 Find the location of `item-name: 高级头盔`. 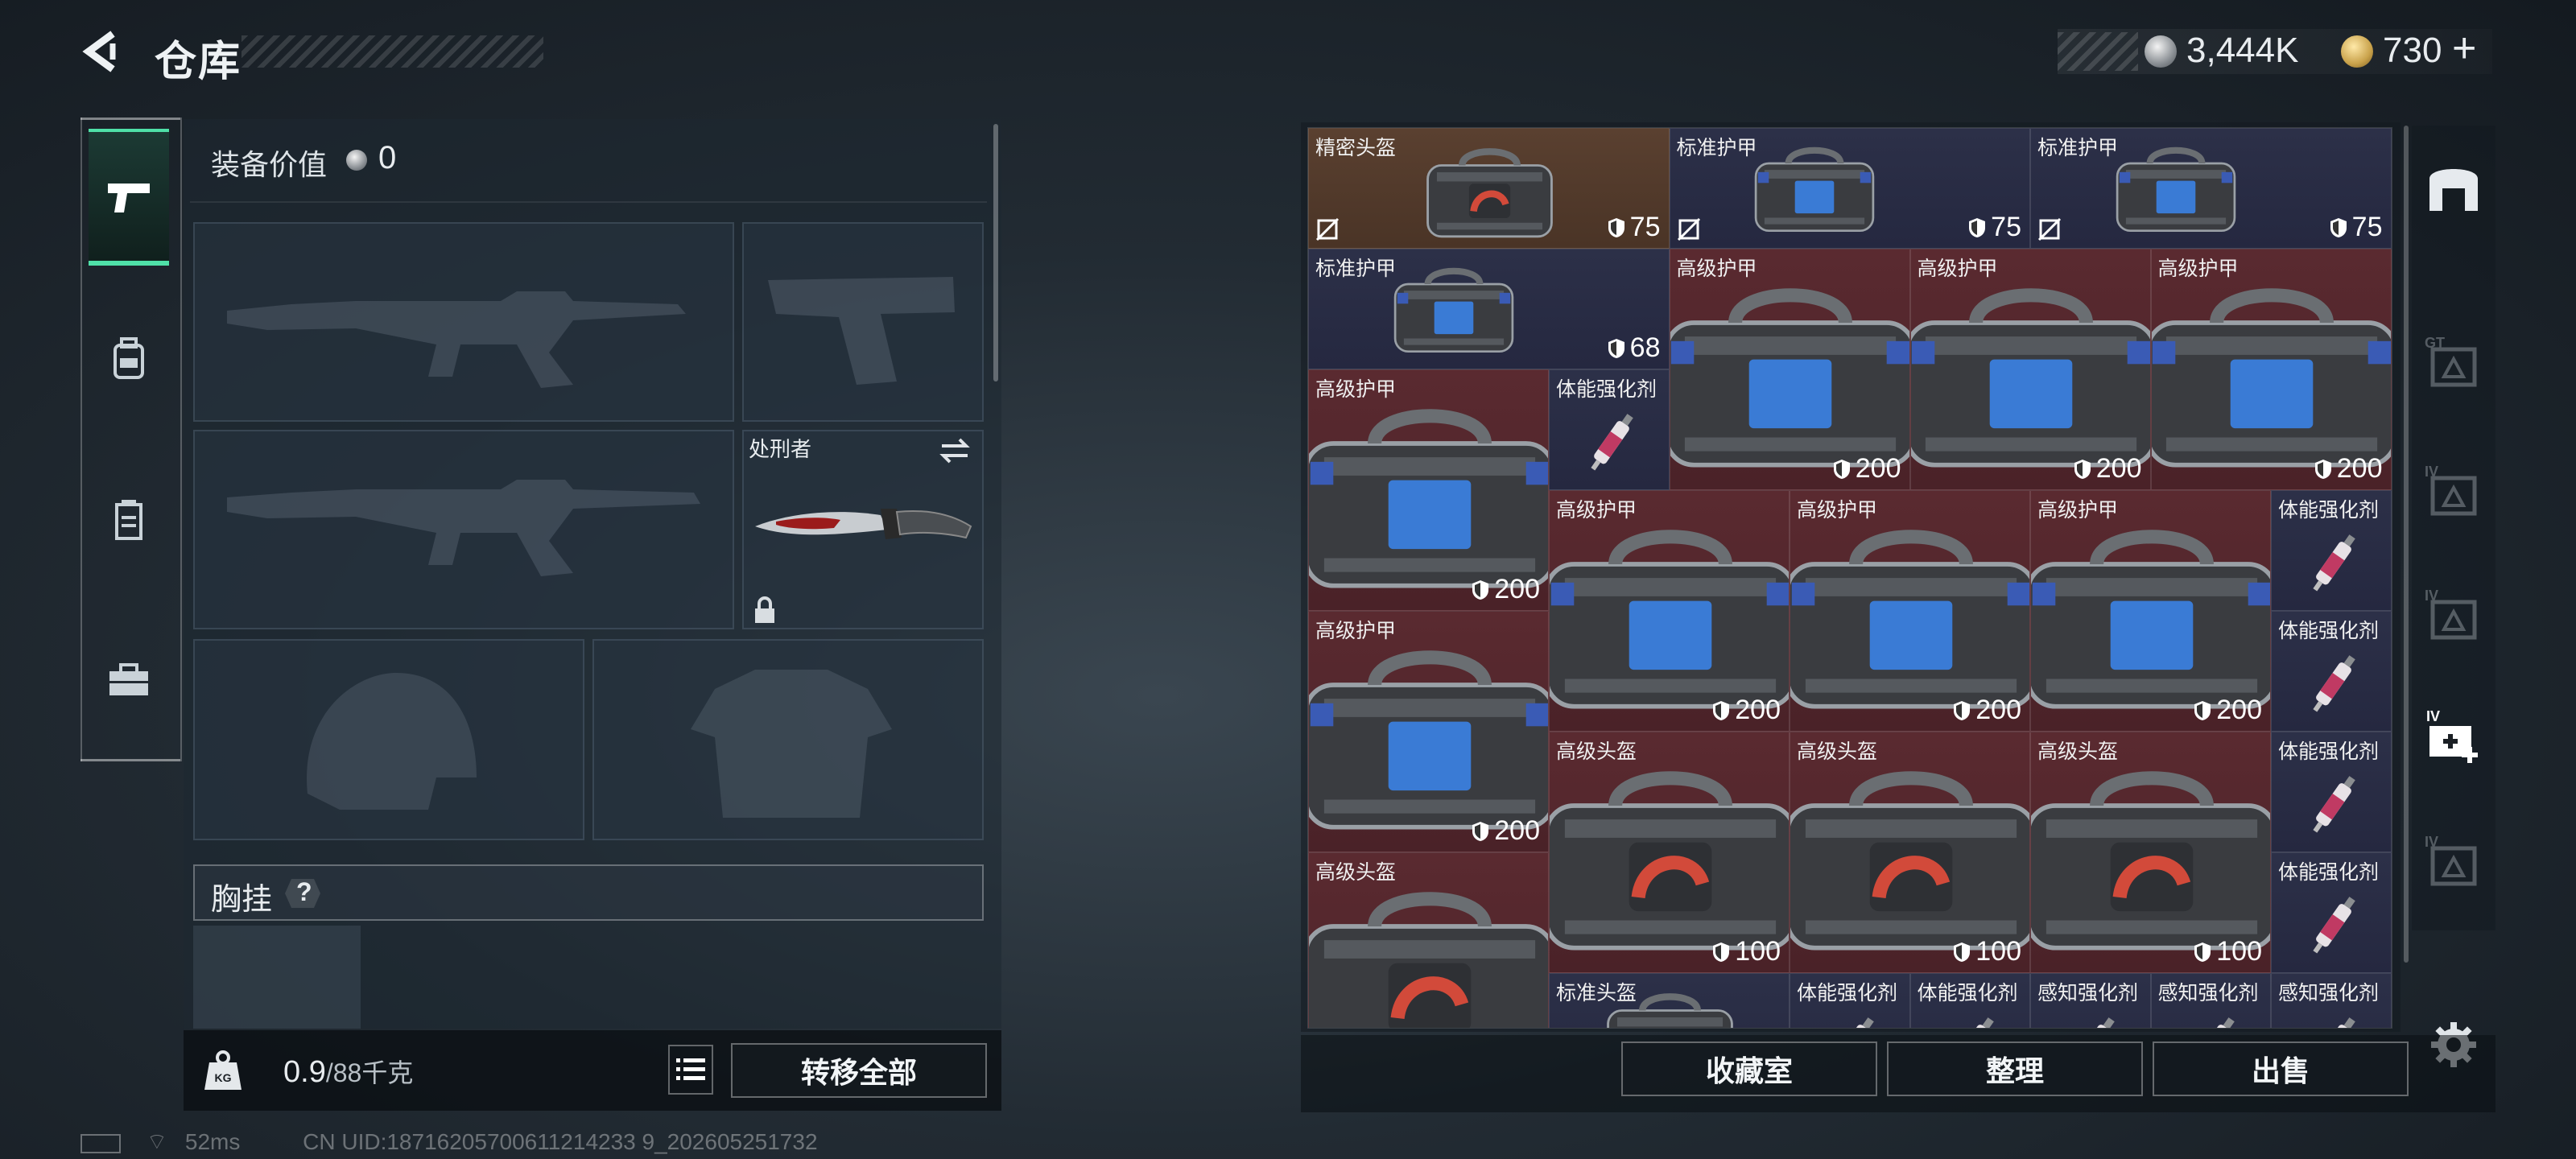

item-name: 高级头盔 is located at coordinates (1837, 751).